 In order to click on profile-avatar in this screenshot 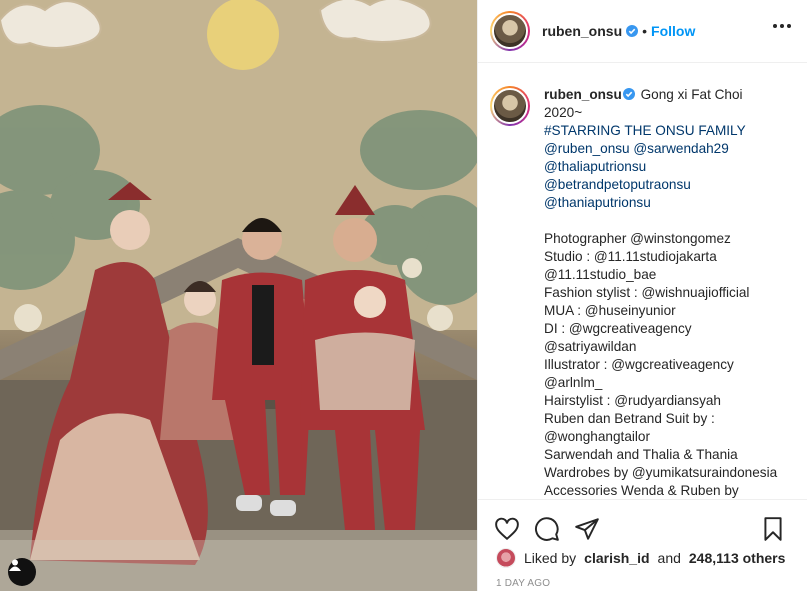, I will do `click(510, 31)`.